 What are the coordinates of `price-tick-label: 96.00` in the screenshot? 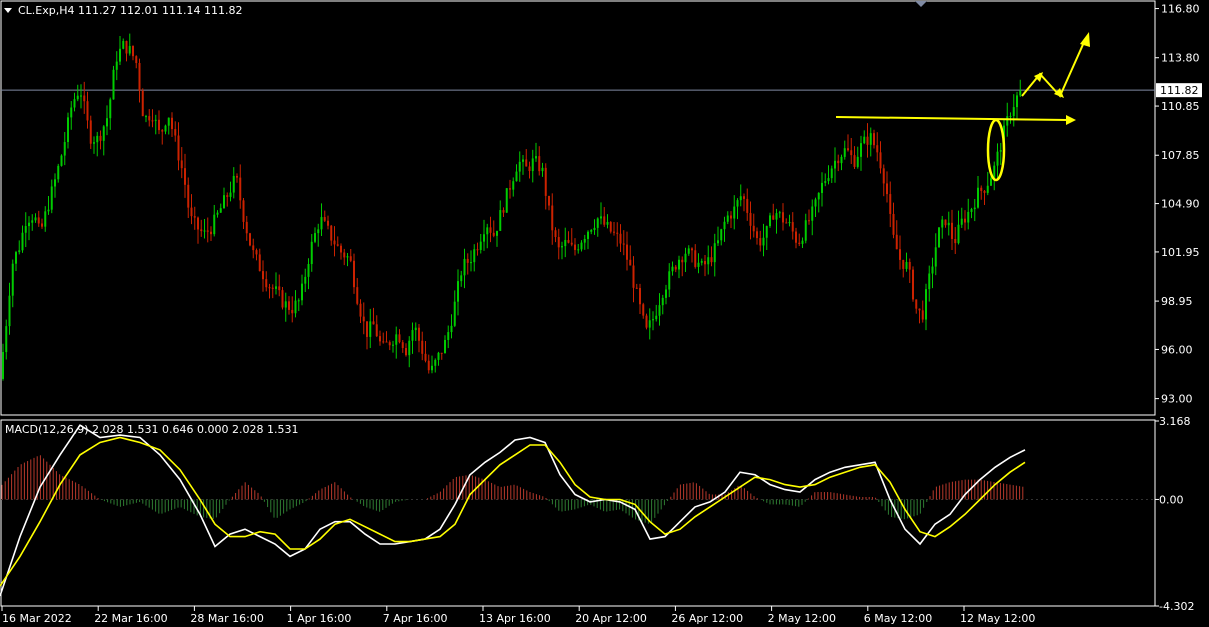 It's located at (1177, 349).